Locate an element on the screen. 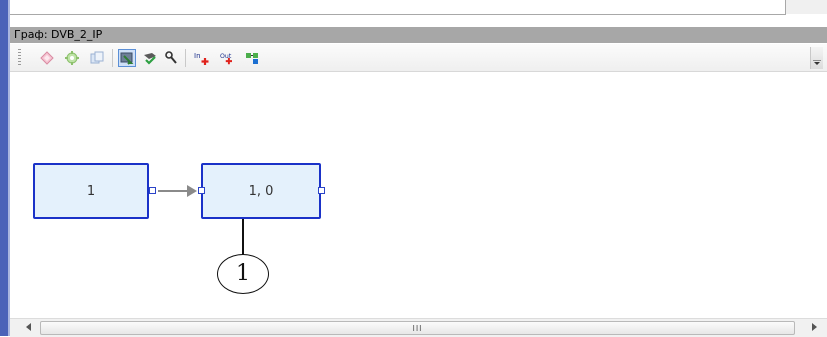  node-label: 1 is located at coordinates (91, 191).